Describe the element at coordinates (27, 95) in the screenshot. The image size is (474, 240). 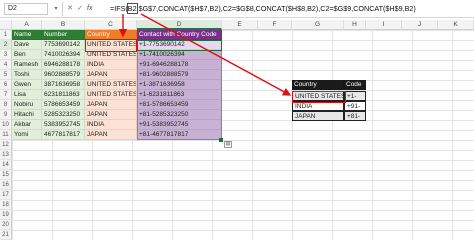
I see `cell-name: Lisa` at that location.